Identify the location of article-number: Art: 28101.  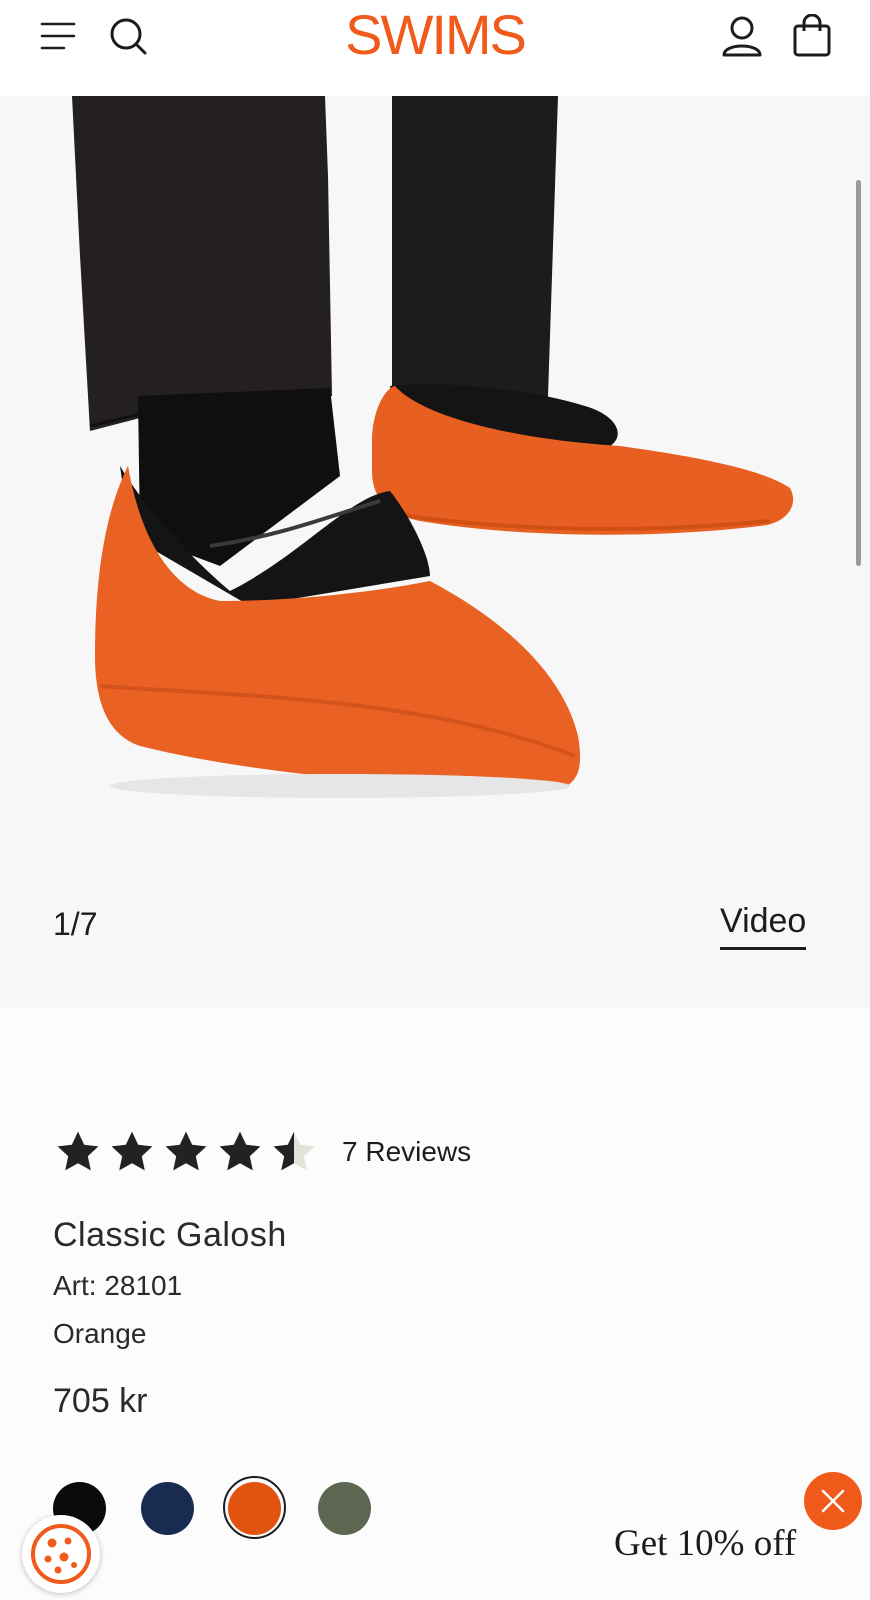
(118, 1285).